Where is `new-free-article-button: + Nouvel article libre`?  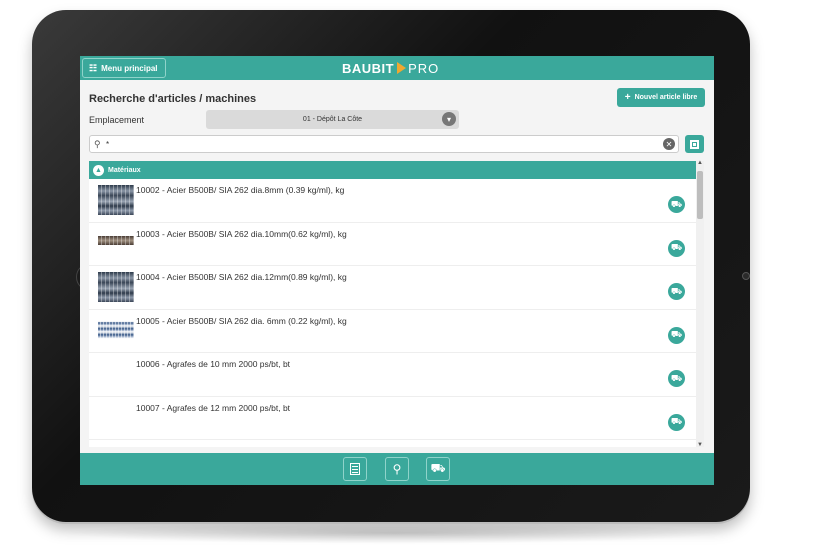
new-free-article-button: + Nouvel article libre is located at coordinates (661, 97).